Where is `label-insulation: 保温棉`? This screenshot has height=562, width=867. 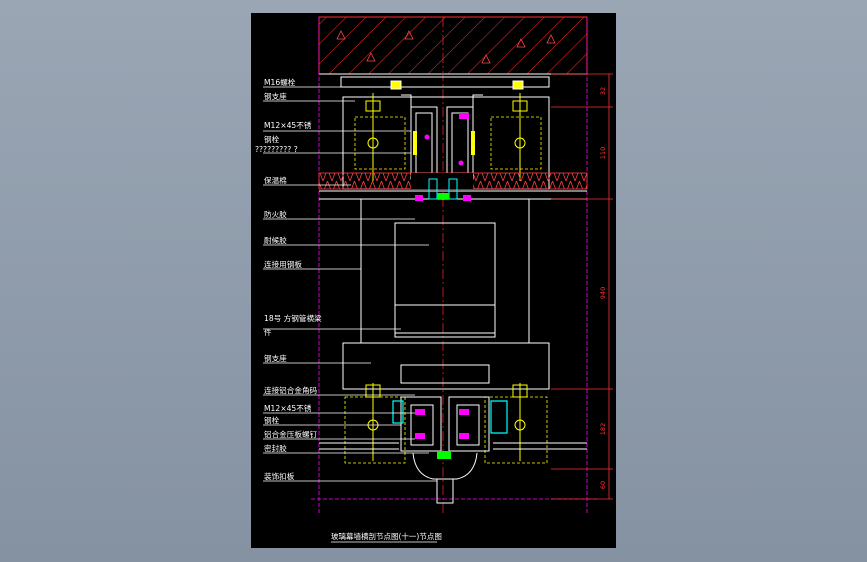
label-insulation: 保温棉 is located at coordinates (275, 180).